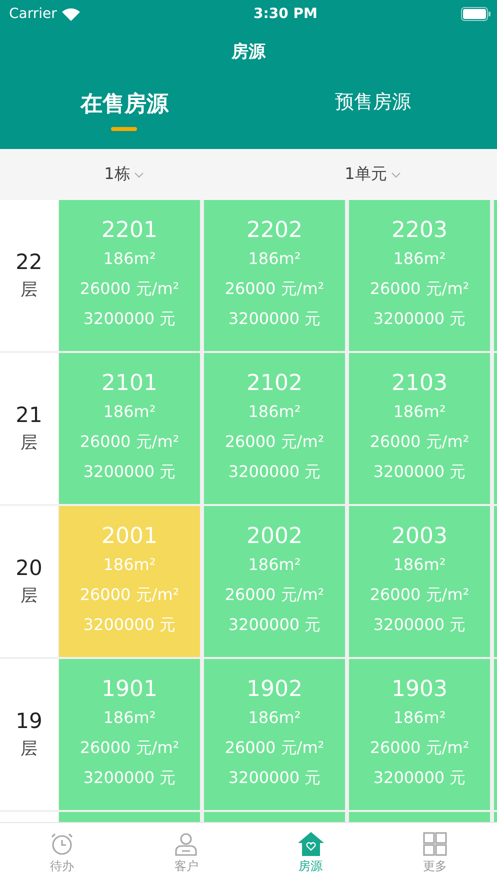 This screenshot has height=883, width=497. I want to click on tab: 预售房源, so click(372, 110).